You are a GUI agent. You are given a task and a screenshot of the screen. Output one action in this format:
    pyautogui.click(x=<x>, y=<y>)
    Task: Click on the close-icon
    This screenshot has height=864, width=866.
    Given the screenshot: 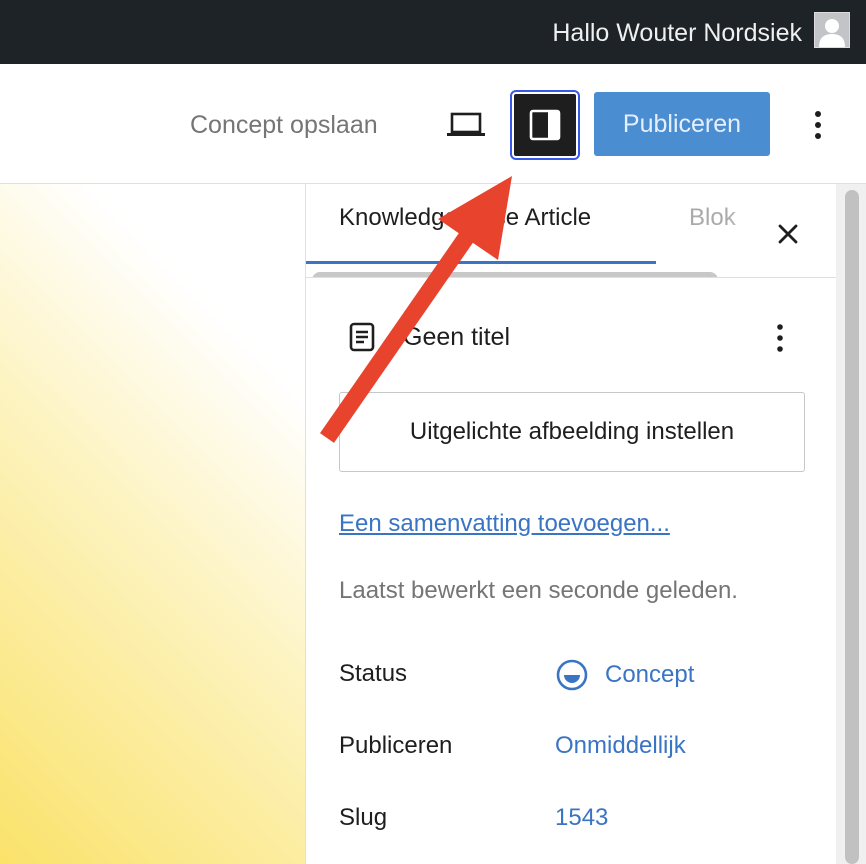 What is the action you would take?
    pyautogui.click(x=788, y=234)
    